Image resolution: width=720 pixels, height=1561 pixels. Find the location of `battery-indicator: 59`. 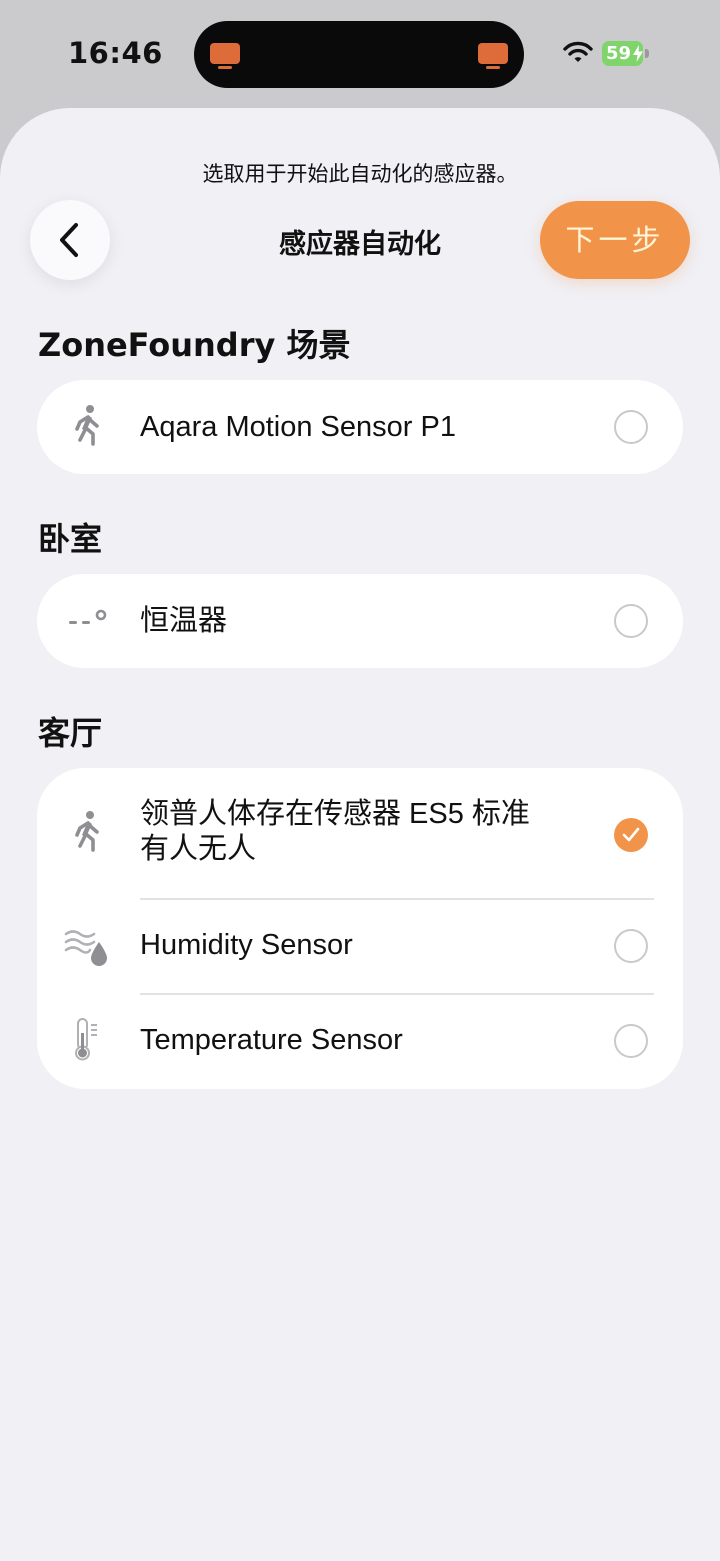

battery-indicator: 59 is located at coordinates (626, 53).